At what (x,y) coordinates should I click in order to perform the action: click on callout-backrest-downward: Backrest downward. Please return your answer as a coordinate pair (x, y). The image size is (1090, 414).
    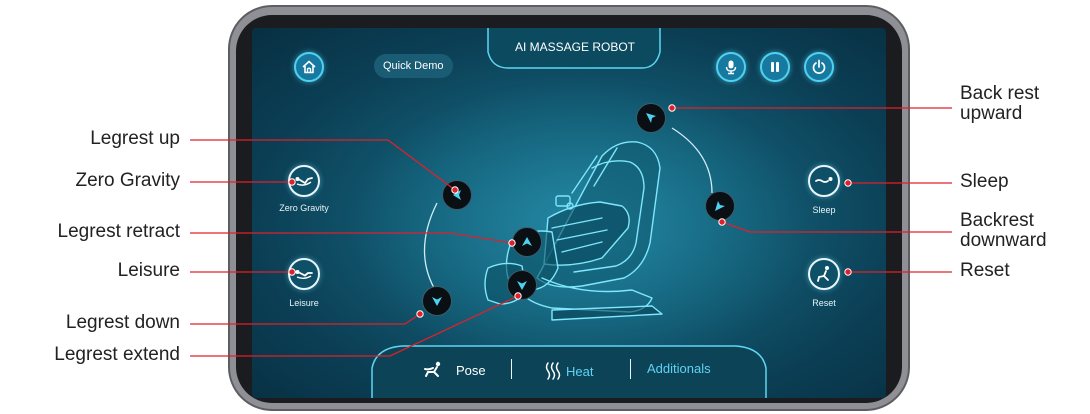
    Looking at the image, I should click on (1003, 231).